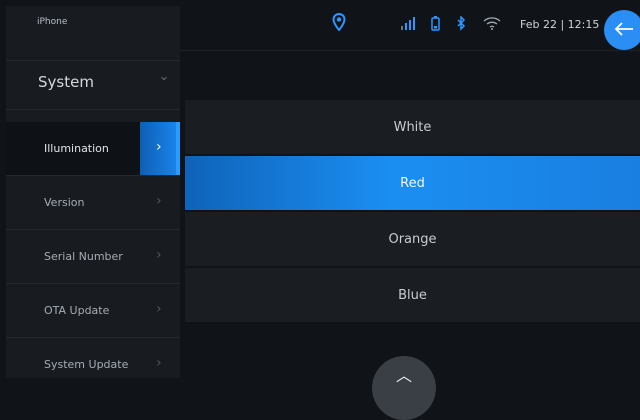 The width and height of the screenshot is (640, 420). Describe the element at coordinates (86, 364) in the screenshot. I see `sidebar-item-label: System Update` at that location.